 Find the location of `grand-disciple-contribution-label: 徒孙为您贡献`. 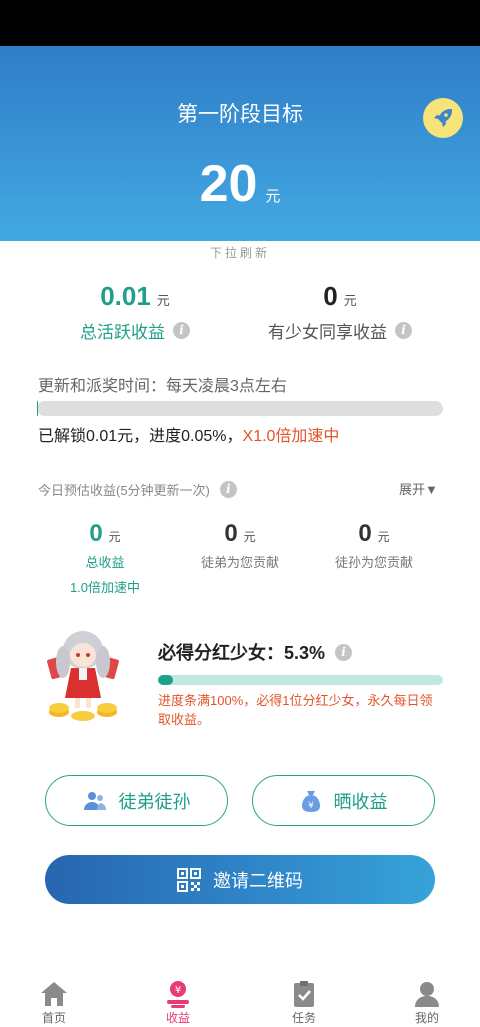

grand-disciple-contribution-label: 徒孙为您贡献 is located at coordinates (373, 562).